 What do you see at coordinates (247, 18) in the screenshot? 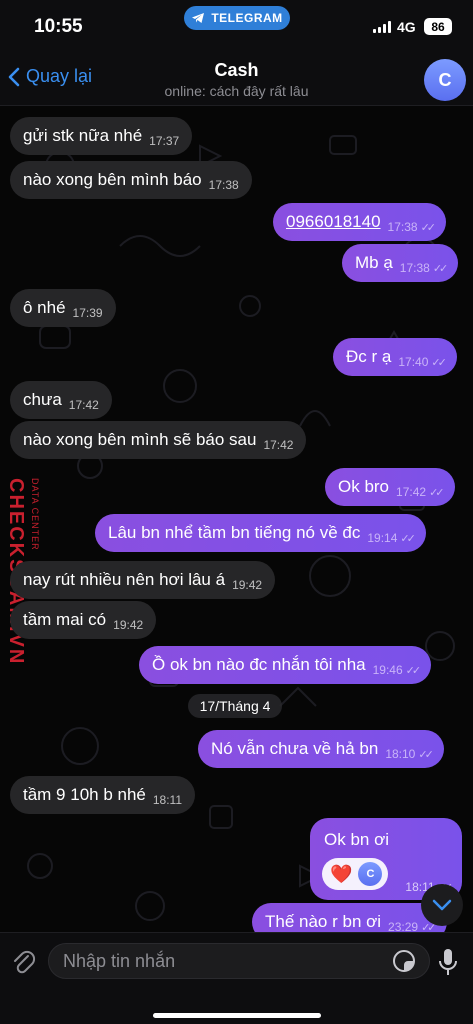
I see `telegram-pill-label: TELEGRAM` at bounding box center [247, 18].